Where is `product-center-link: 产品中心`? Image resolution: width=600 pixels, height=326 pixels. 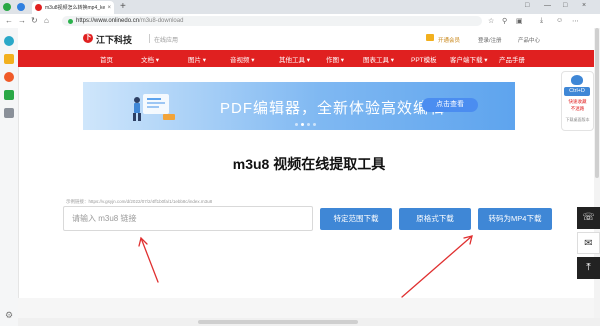 product-center-link: 产品中心 is located at coordinates (529, 40).